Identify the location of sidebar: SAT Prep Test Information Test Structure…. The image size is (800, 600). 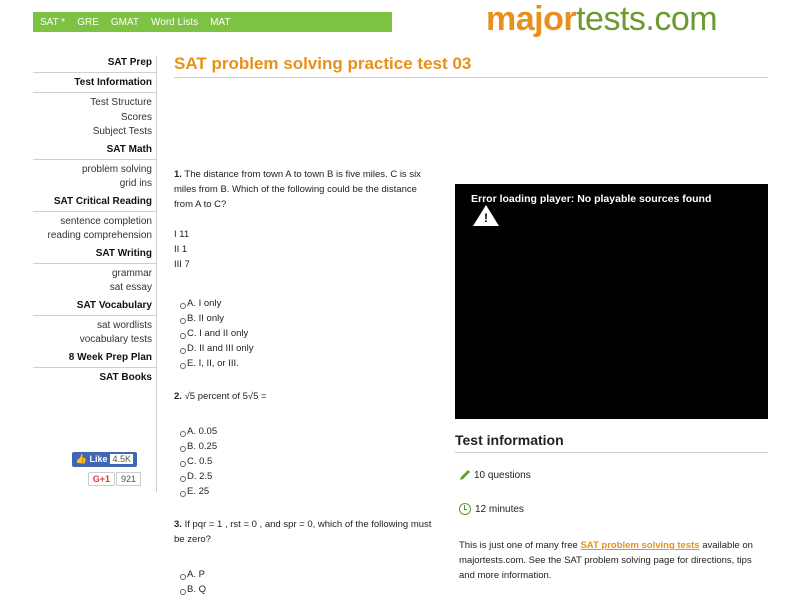
(95, 274).